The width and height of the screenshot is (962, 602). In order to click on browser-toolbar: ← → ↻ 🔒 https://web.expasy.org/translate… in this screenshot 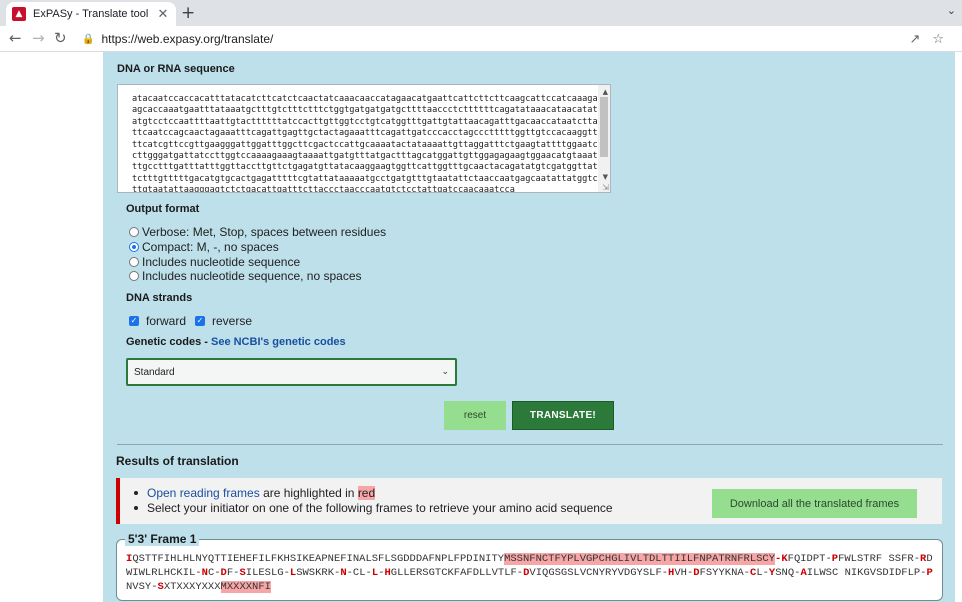, I will do `click(481, 39)`.